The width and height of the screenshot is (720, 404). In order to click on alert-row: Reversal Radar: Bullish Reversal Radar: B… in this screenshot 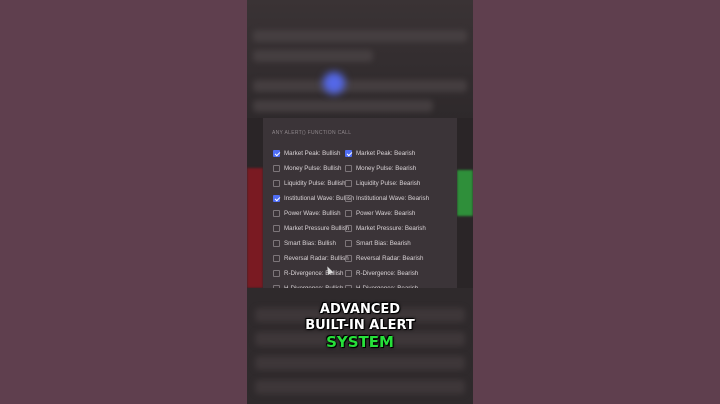, I will do `click(365, 258)`.